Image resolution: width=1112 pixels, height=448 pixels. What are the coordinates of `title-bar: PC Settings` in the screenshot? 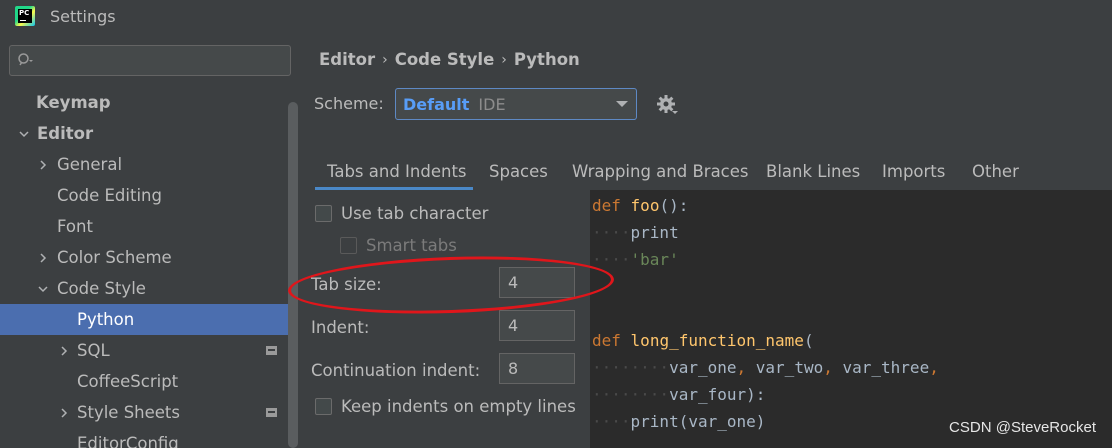 It's located at (556, 16).